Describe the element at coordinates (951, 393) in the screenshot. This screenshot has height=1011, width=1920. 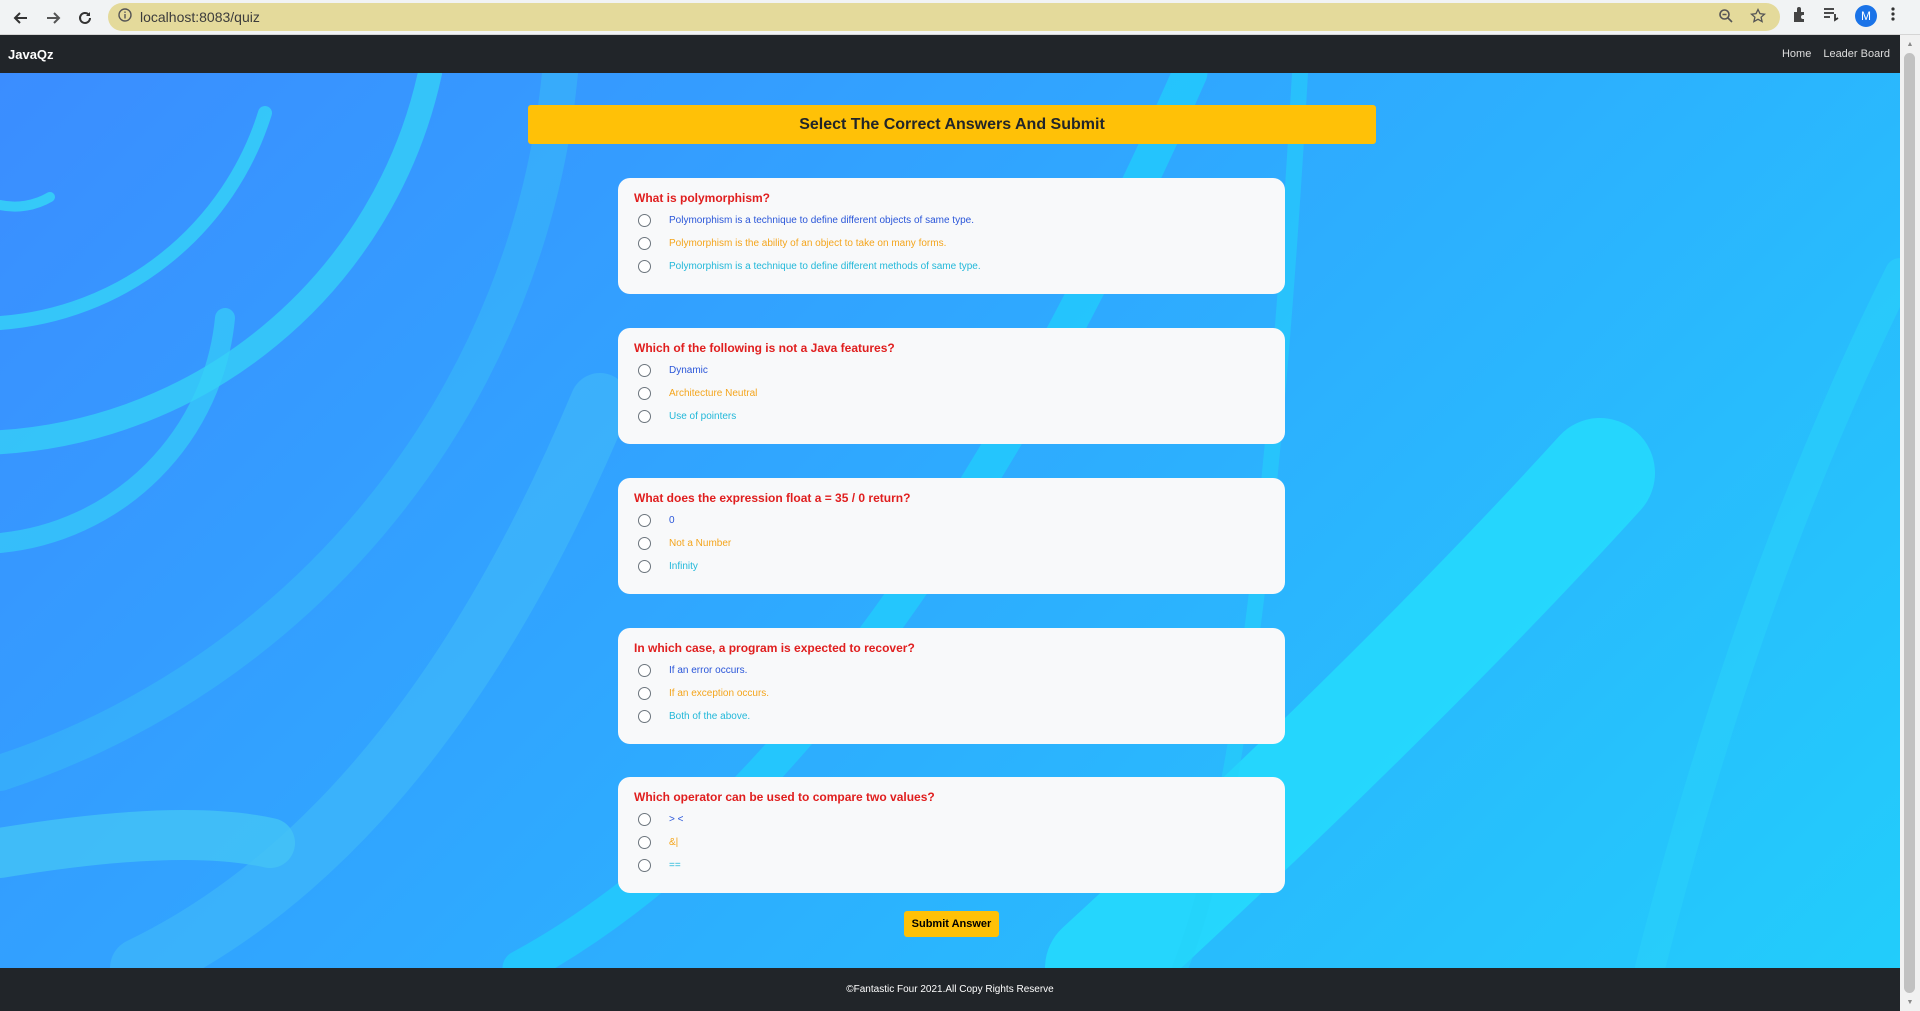
I see `answer-option: Architecture Neutral` at that location.